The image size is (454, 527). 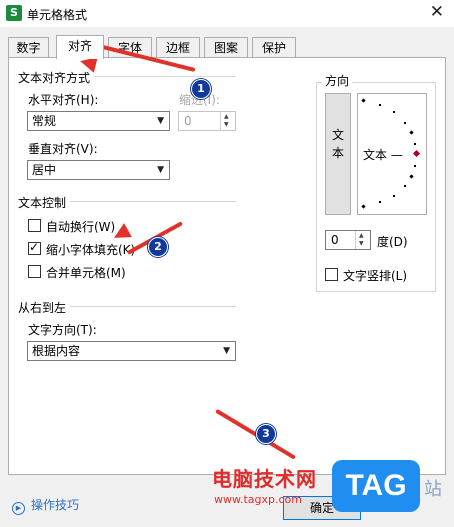 What do you see at coordinates (331, 274) in the screenshot?
I see `vertical-stack-checkbox` at bounding box center [331, 274].